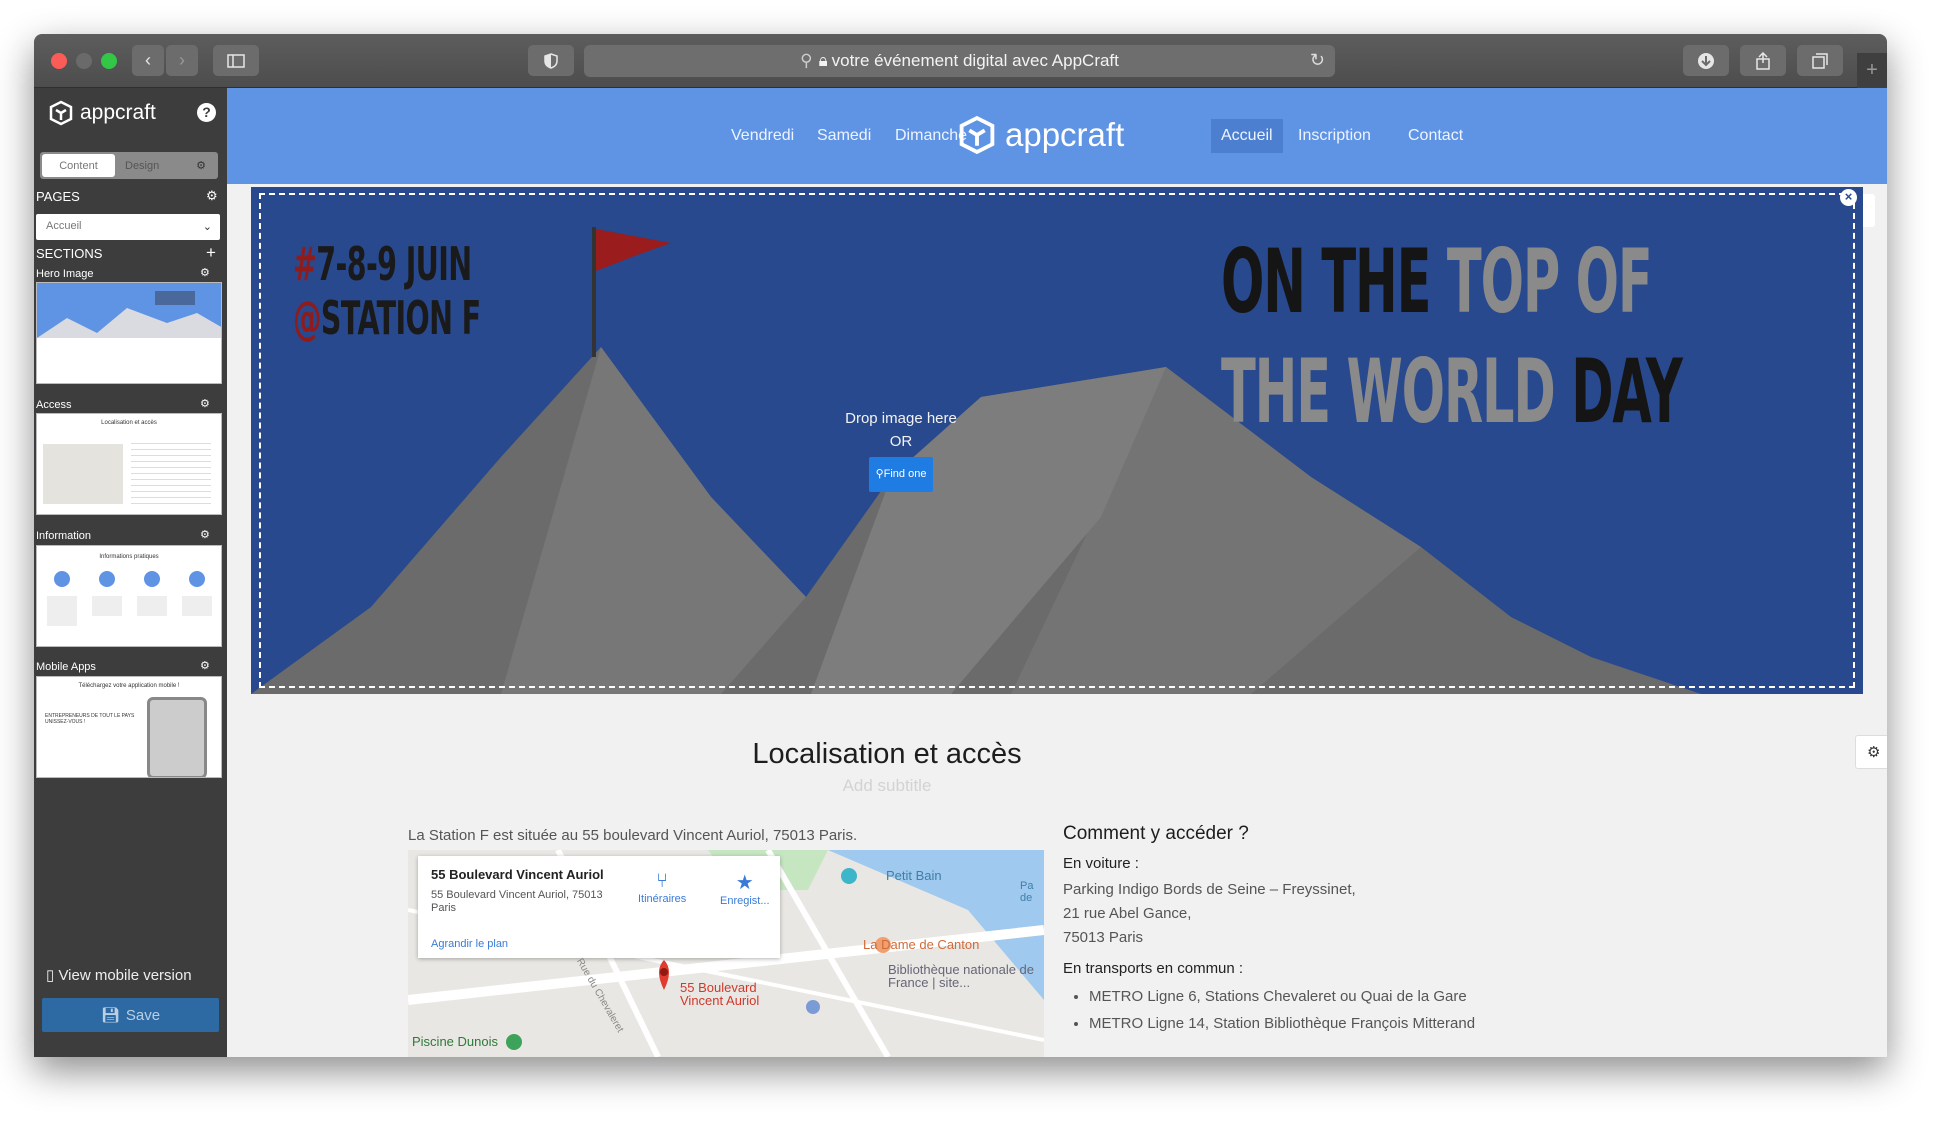 Image resolution: width=1952 pixels, height=1127 pixels. I want to click on view-mobile-link: ▯ View mobile version, so click(119, 975).